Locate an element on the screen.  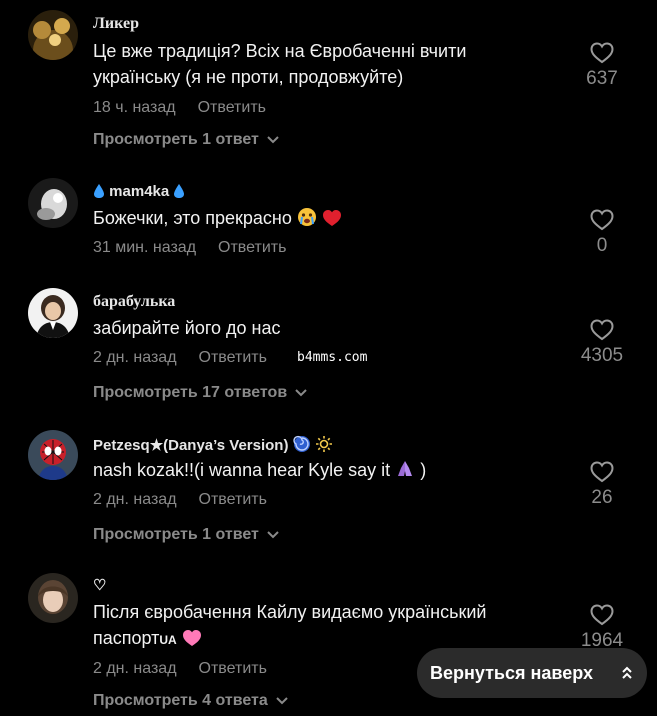
comment-text-line: Божечки, это прекрасно is located at coordinates (192, 218).